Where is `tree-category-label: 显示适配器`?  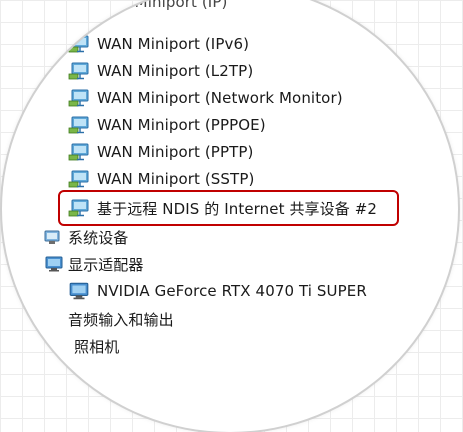
tree-category-label: 显示适配器 is located at coordinates (106, 264).